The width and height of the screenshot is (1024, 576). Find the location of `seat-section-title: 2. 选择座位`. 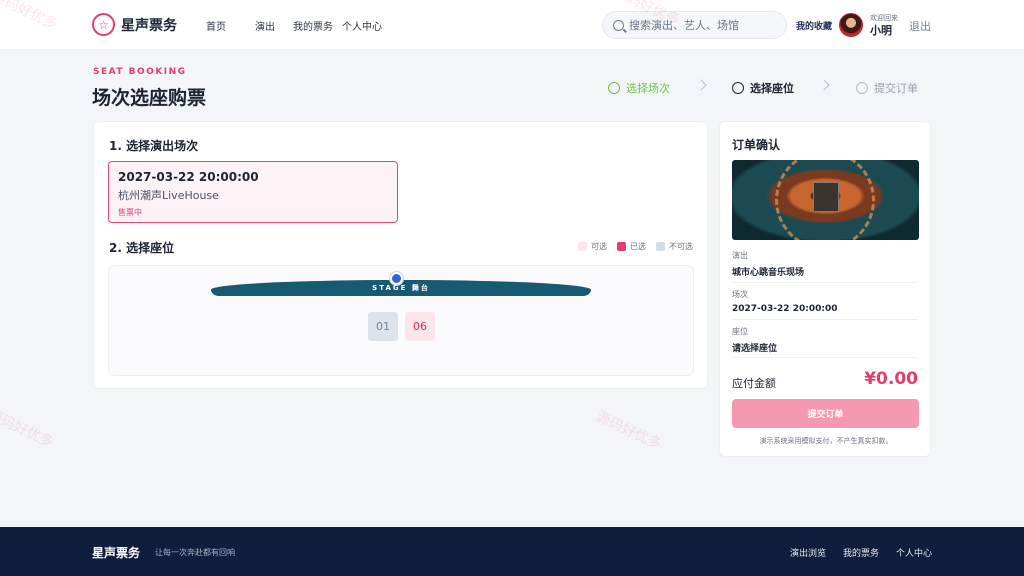

seat-section-title: 2. 选择座位 is located at coordinates (142, 248).